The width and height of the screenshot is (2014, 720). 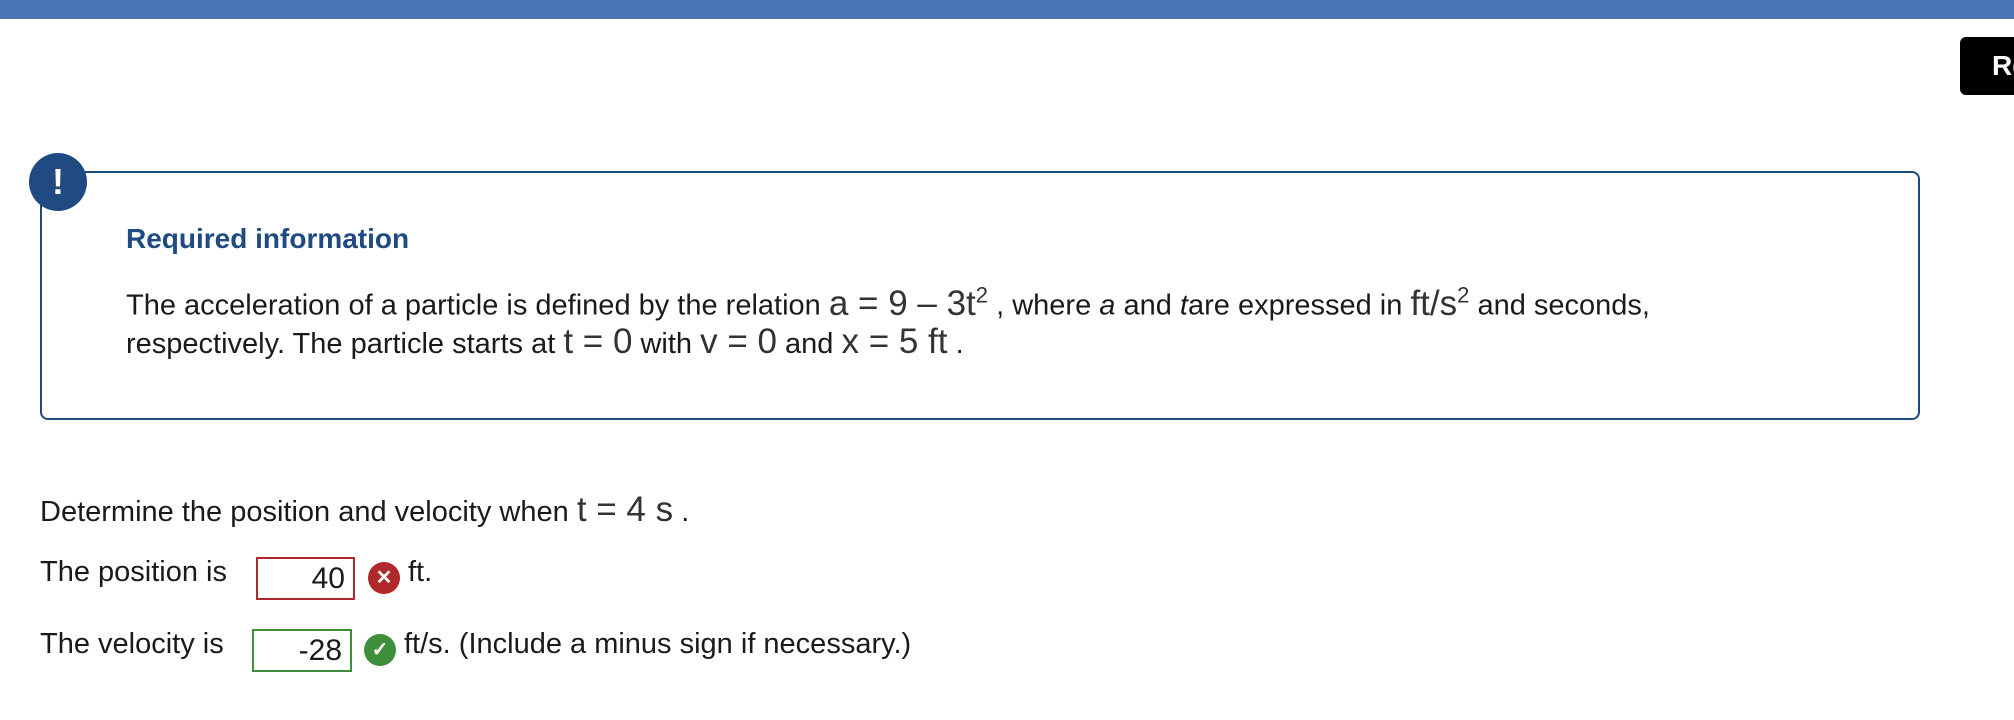 I want to click on initial-velocity-equation: v = 0, so click(x=738, y=341).